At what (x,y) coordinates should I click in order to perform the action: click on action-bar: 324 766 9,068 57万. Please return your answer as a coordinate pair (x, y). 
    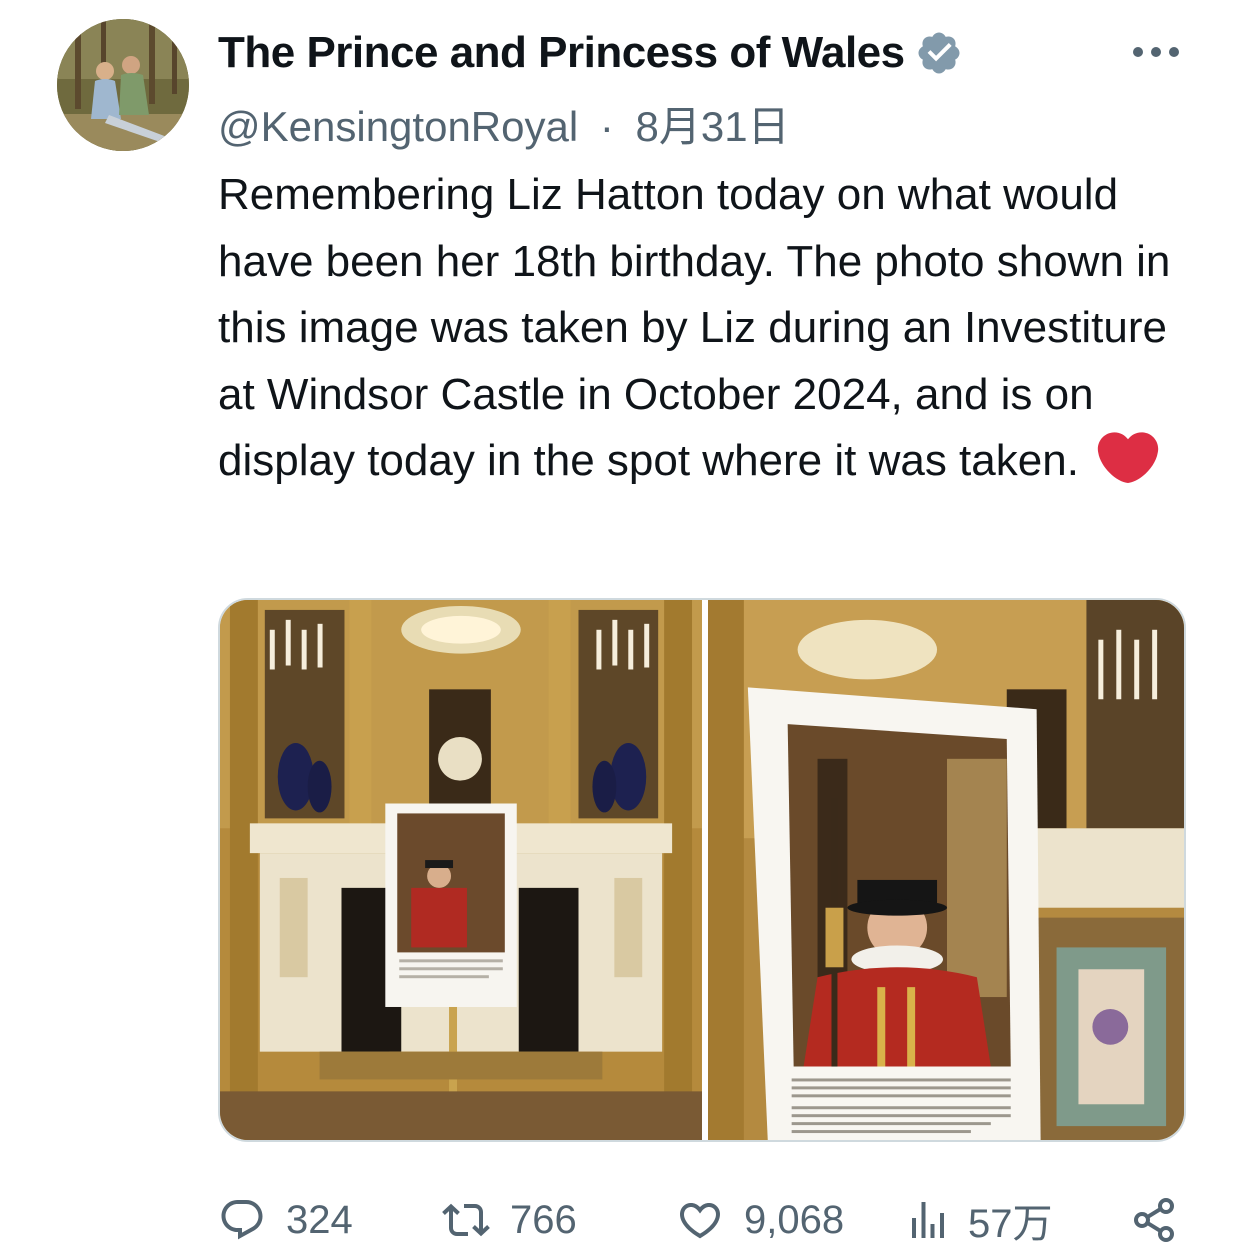
    Looking at the image, I should click on (703, 1220).